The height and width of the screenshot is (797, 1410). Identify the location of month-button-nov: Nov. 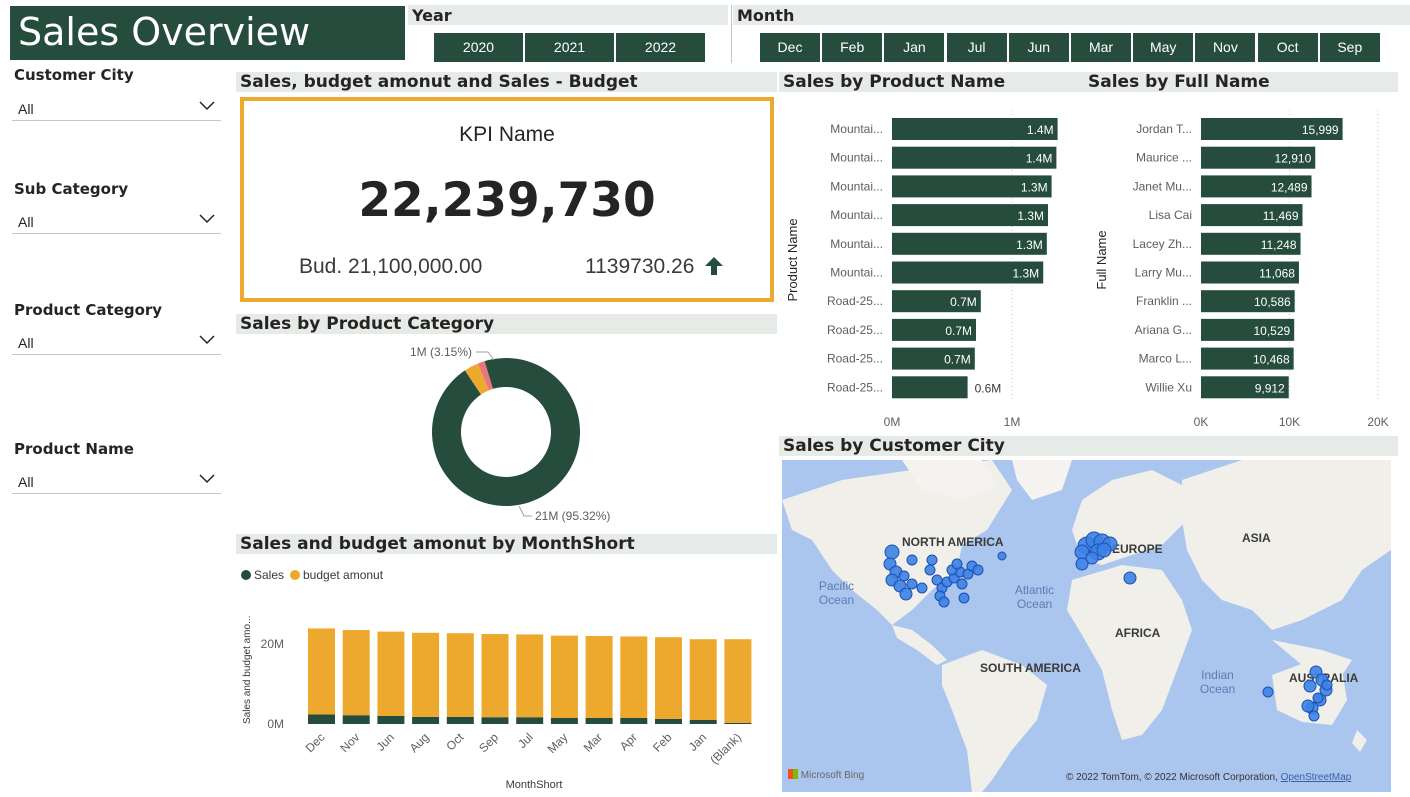
(1225, 47).